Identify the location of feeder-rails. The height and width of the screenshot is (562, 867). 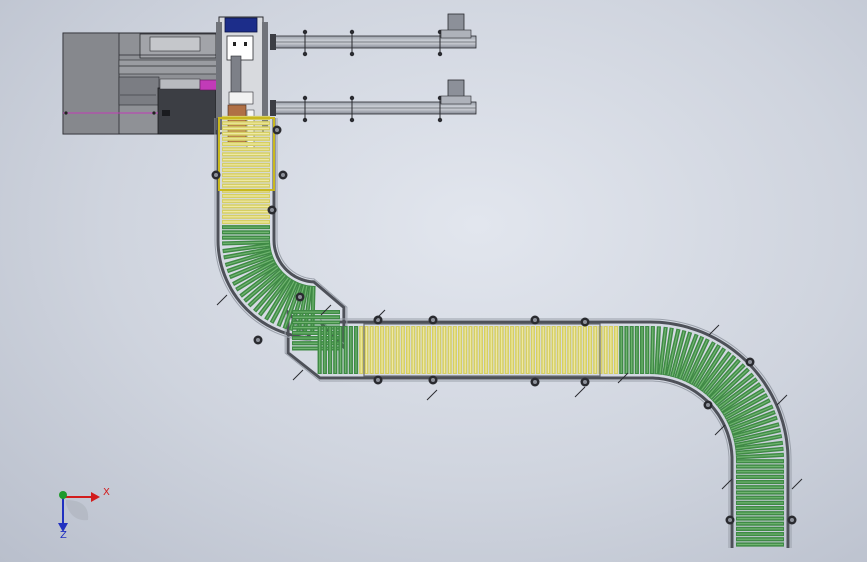
(373, 68).